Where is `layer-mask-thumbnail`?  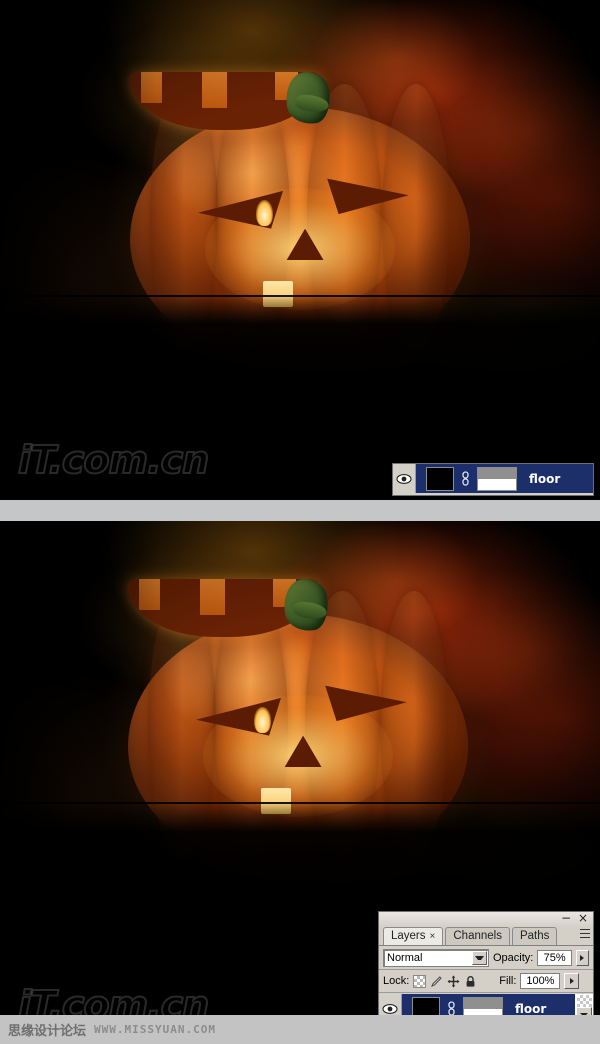 layer-mask-thumbnail is located at coordinates (497, 478).